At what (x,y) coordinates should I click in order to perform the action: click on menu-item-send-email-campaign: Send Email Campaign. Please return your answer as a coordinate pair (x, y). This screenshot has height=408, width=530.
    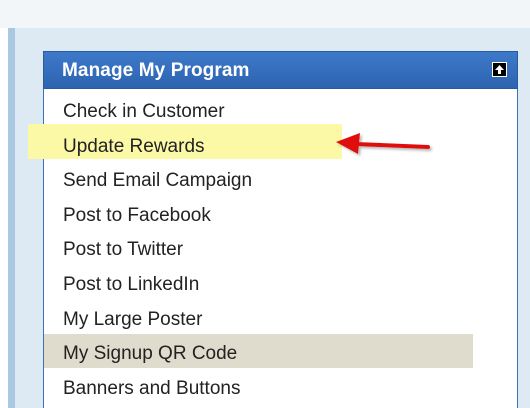
    Looking at the image, I should click on (280, 181).